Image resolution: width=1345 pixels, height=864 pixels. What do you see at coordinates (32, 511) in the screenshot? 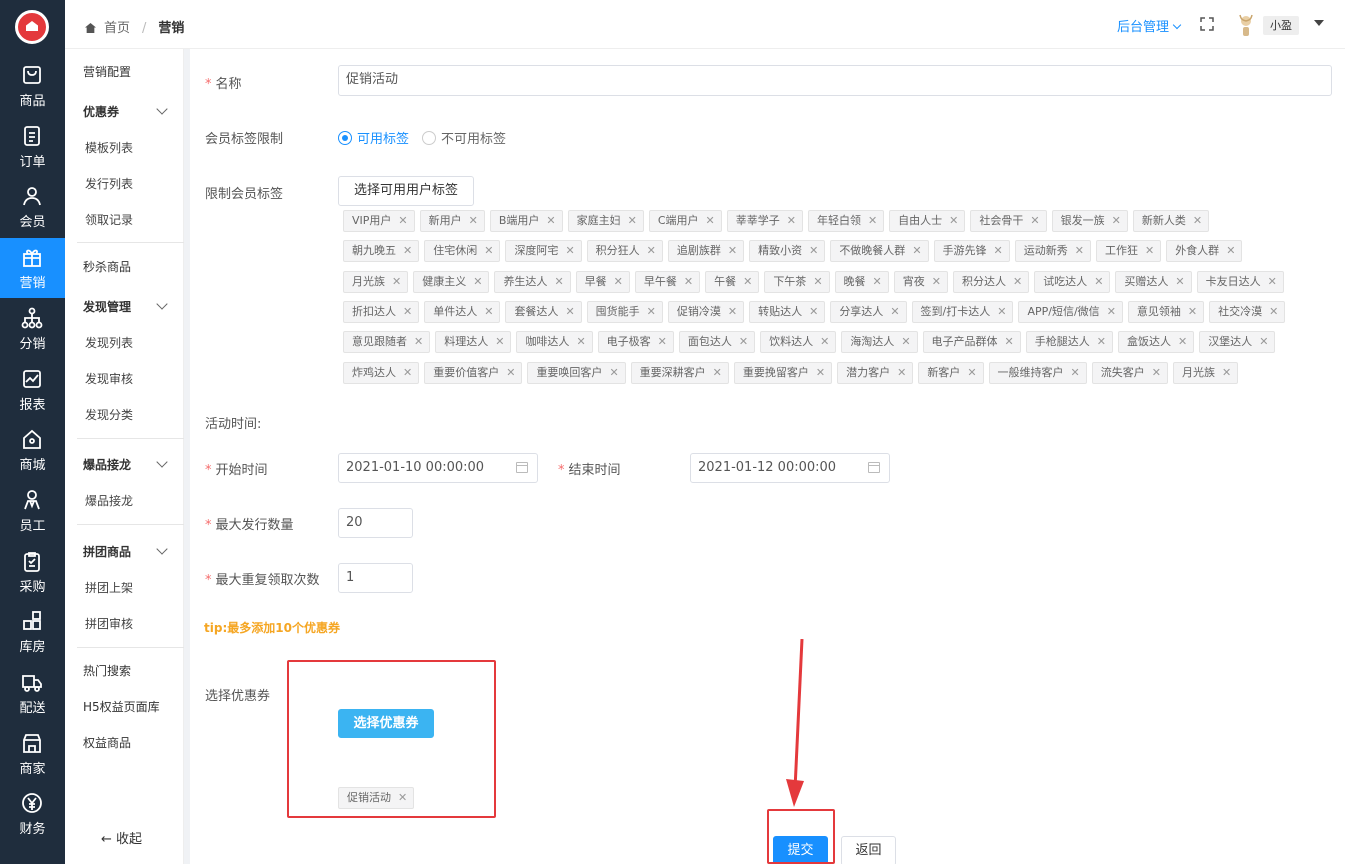
I see `rail-item-staff: 员工` at bounding box center [32, 511].